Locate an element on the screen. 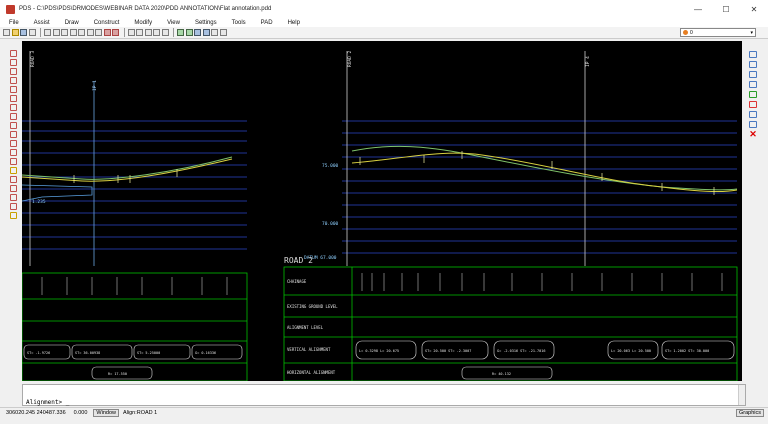 This screenshot has height=424, width=768. current-alignment: Align:ROAD 1 is located at coordinates (140, 412).